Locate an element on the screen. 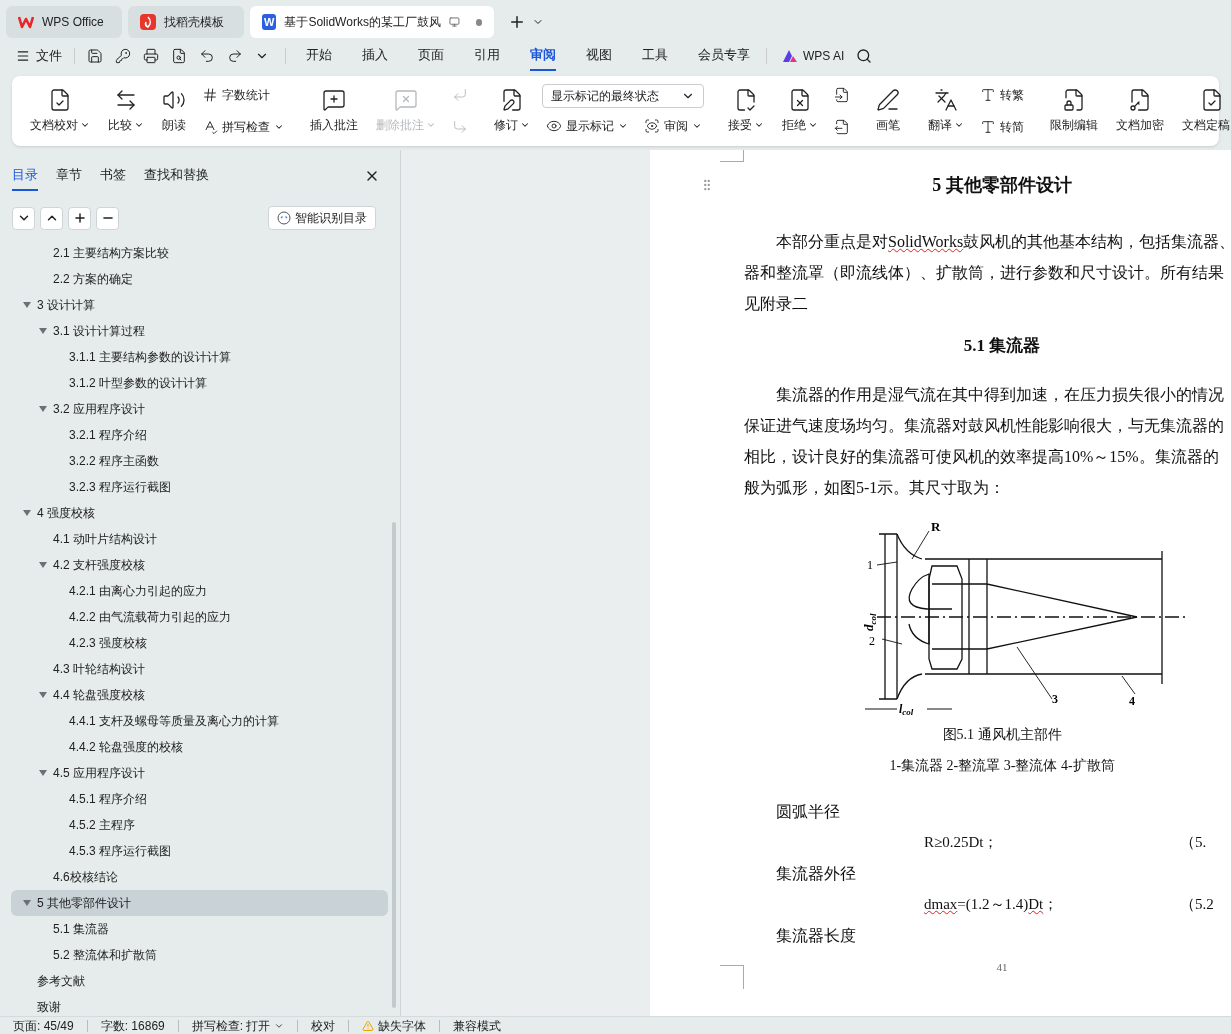 Image resolution: width=1231 pixels, height=1034 pixels. ribbon-button: 文档定稿 is located at coordinates (1203, 111).